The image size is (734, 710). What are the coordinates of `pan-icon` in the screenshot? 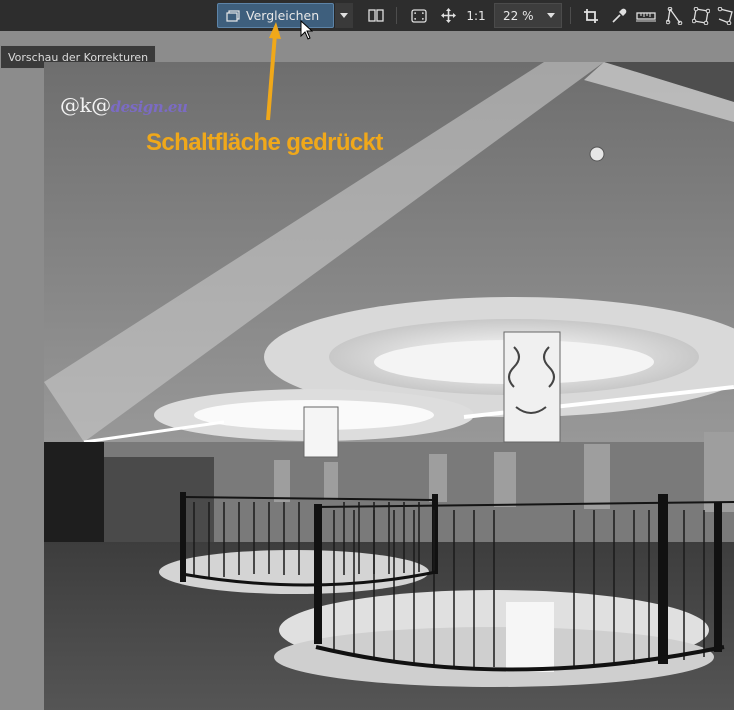 It's located at (448, 15).